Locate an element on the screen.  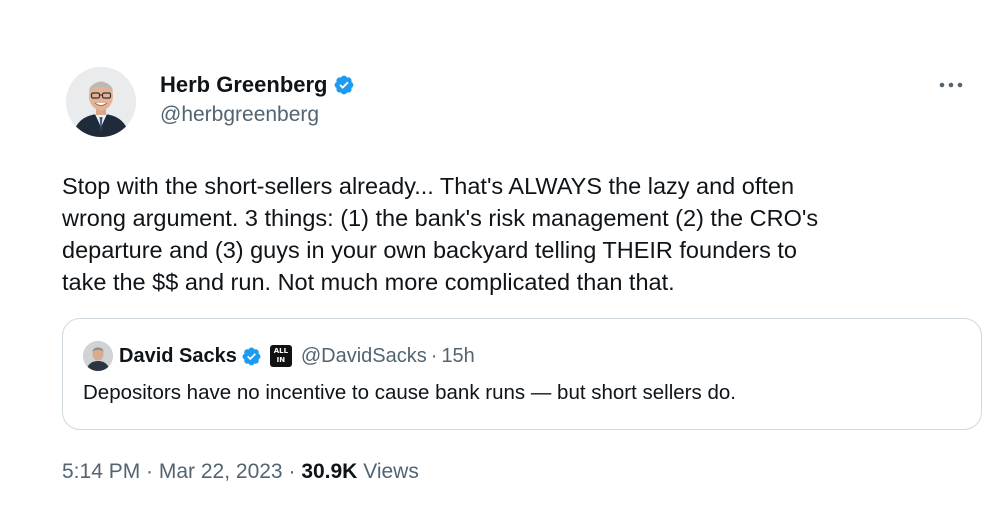
tweet-metadata: 5:14 PM · Mar 22, 2023 · 30.9K Views is located at coordinates (240, 472).